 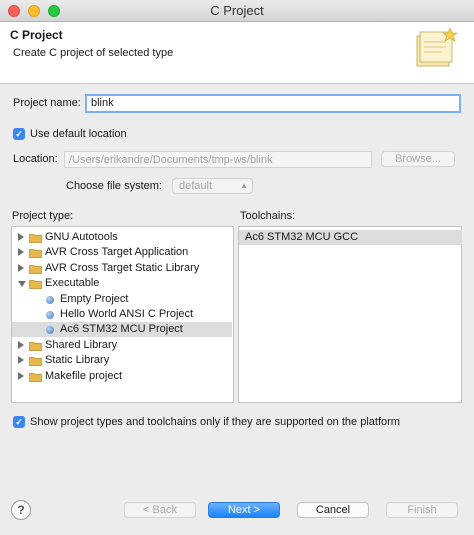 I want to click on title-bar: C Project, so click(x=237, y=11).